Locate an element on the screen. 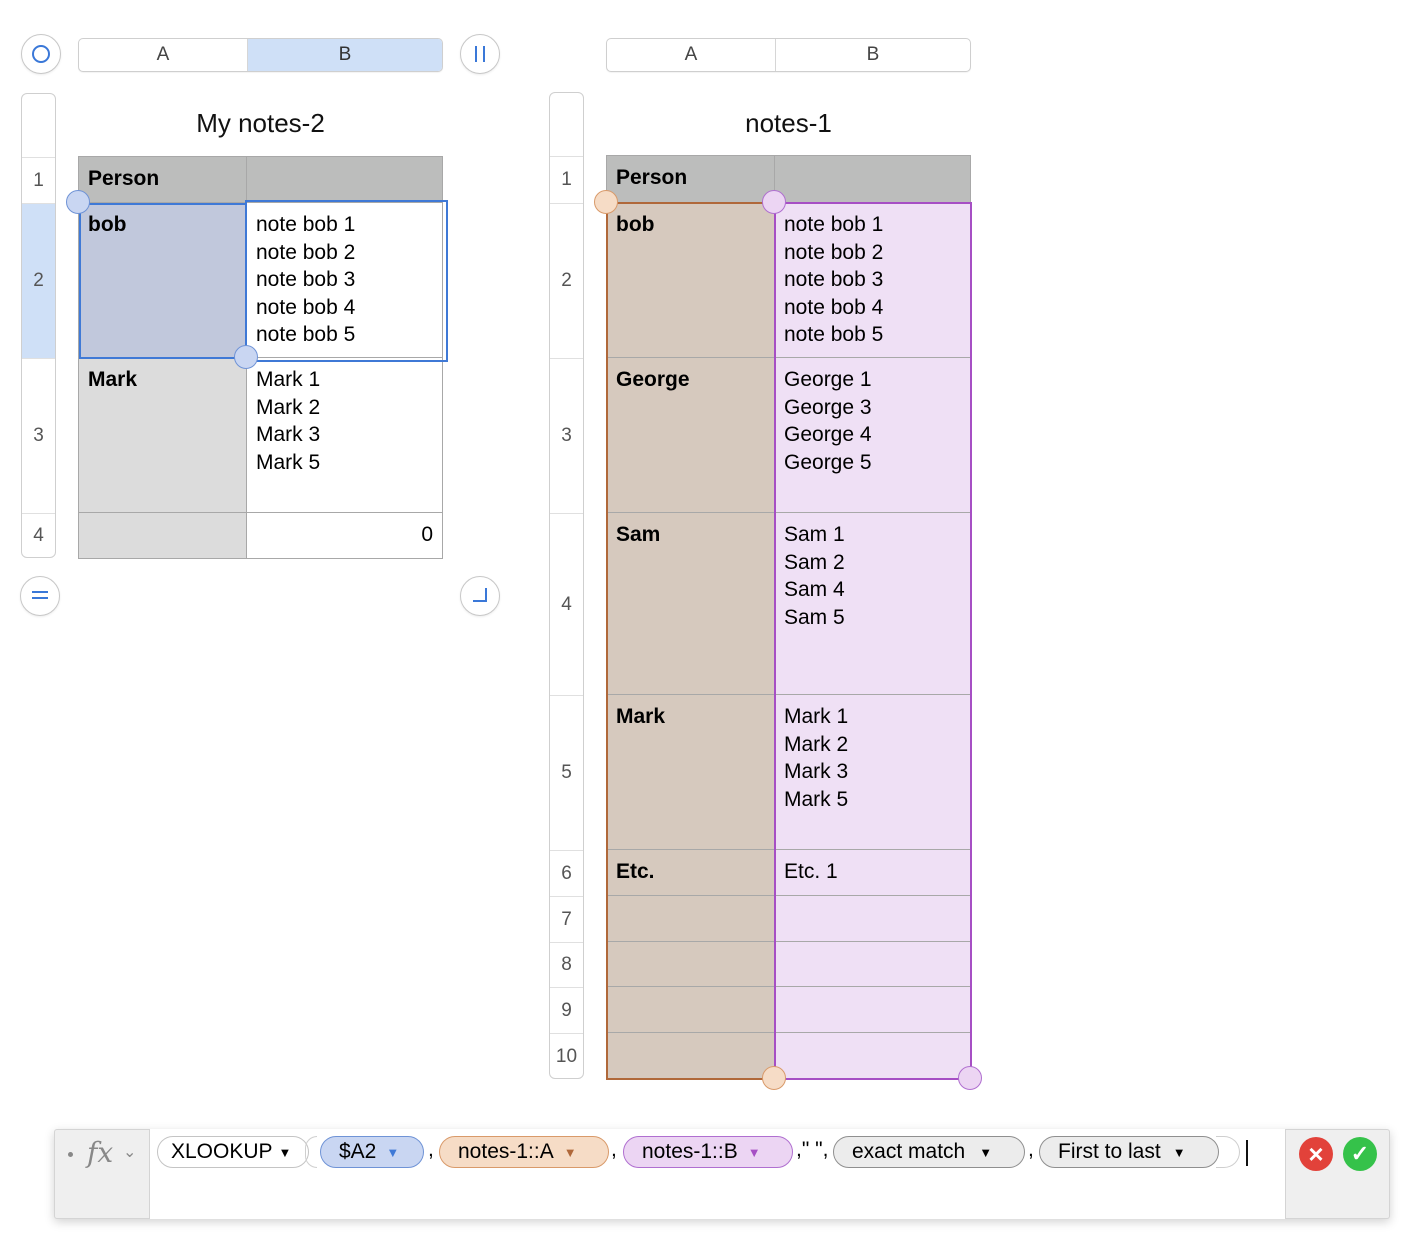  argument-bracket is located at coordinates (311, 1152).